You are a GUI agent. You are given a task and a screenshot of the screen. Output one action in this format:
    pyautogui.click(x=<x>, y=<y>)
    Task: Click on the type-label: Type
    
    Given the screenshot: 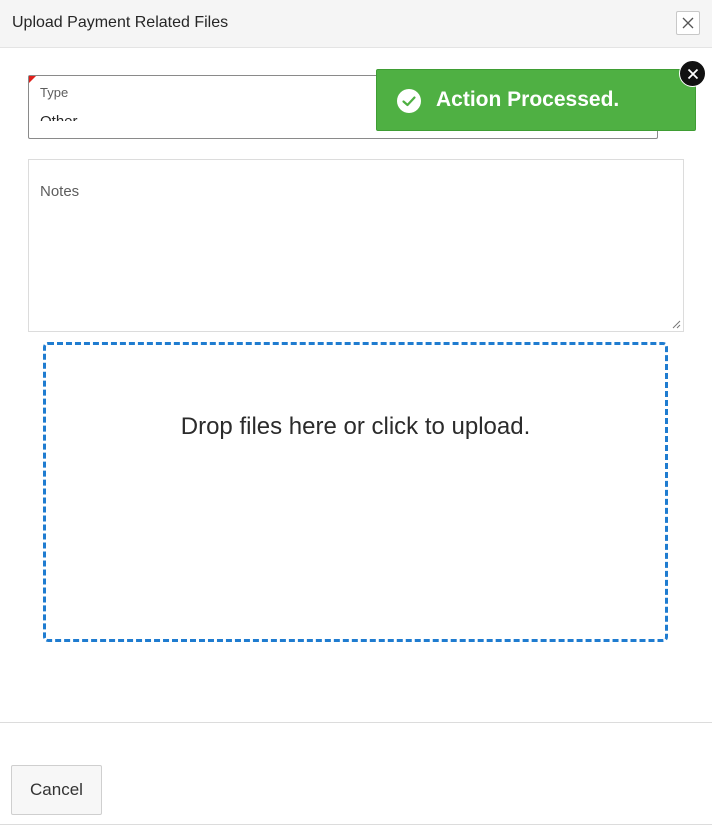 What is the action you would take?
    pyautogui.click(x=54, y=92)
    